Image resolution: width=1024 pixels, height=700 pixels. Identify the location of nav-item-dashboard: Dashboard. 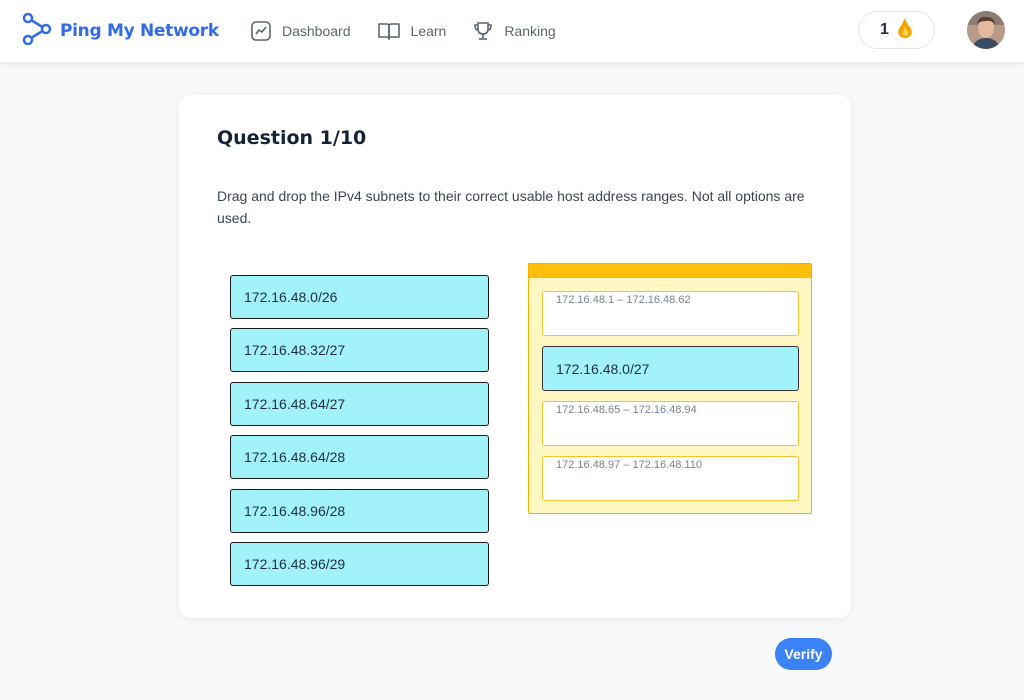
(300, 31).